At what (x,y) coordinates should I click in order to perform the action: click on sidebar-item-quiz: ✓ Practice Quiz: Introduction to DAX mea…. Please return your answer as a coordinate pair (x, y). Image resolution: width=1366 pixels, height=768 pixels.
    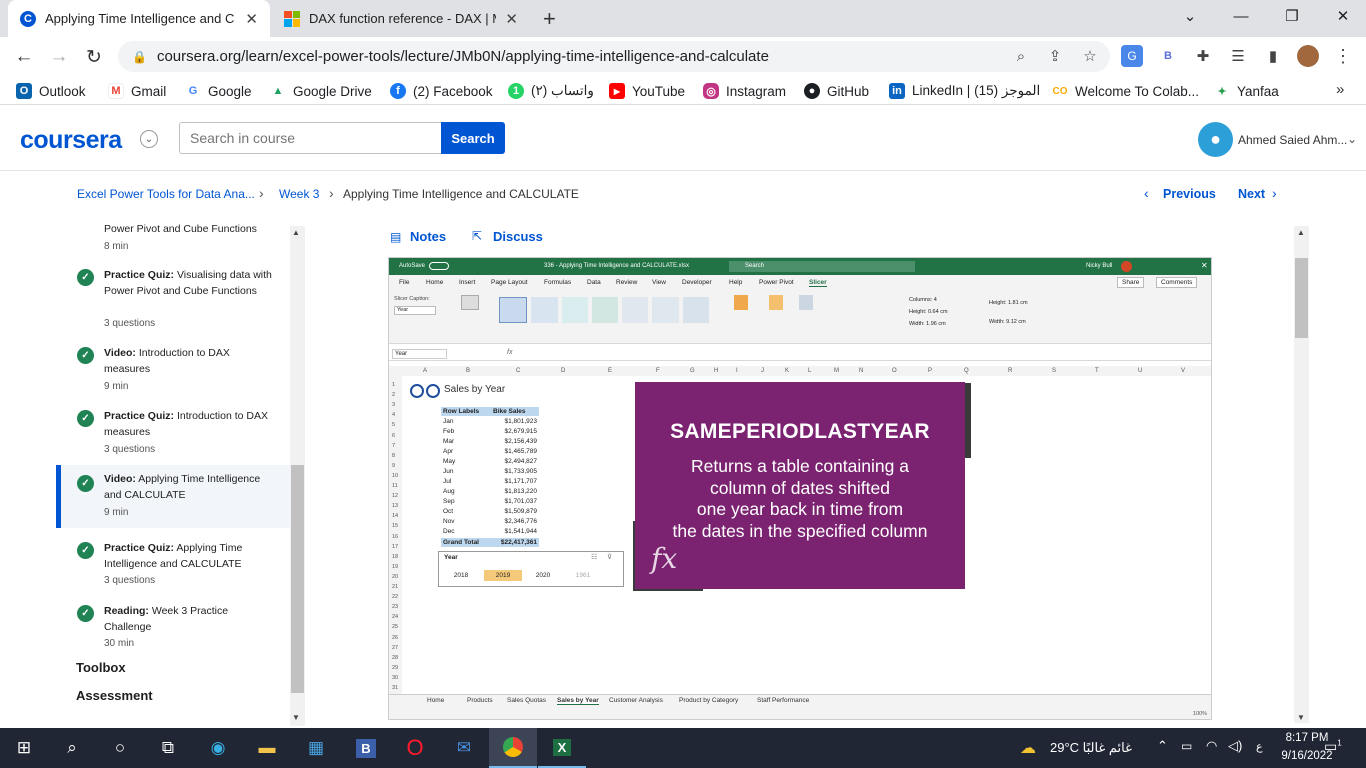
    Looking at the image, I should click on (173, 431).